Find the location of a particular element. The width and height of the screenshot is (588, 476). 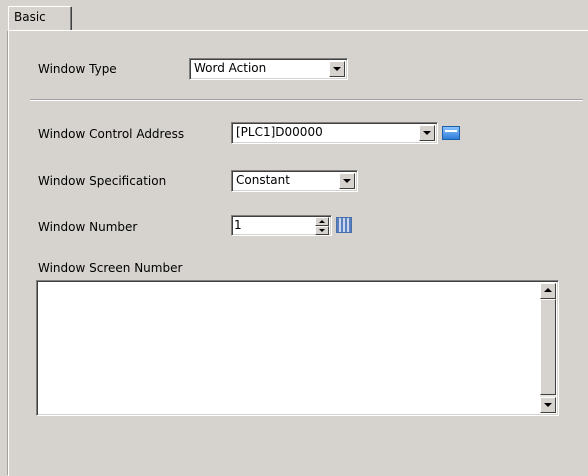

tab-strip-line is located at coordinates (330, 30).